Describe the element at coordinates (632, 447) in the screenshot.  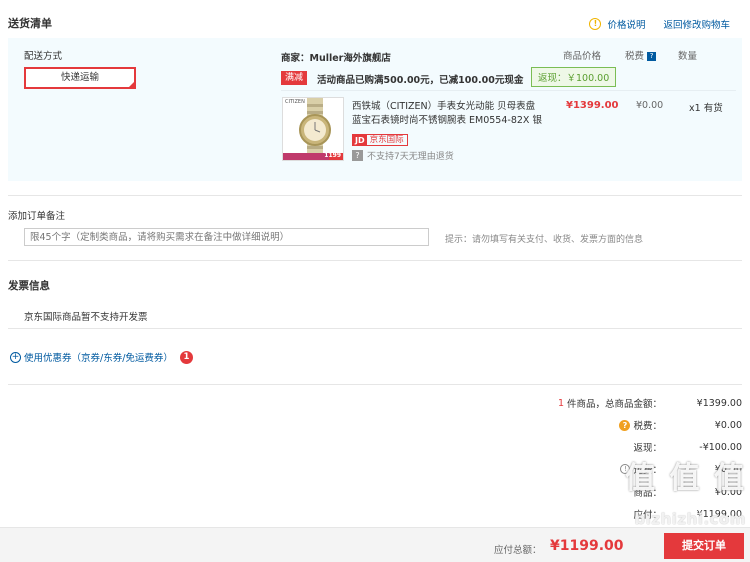
I see `summary-rebate: 返现： -¥100.00` at that location.